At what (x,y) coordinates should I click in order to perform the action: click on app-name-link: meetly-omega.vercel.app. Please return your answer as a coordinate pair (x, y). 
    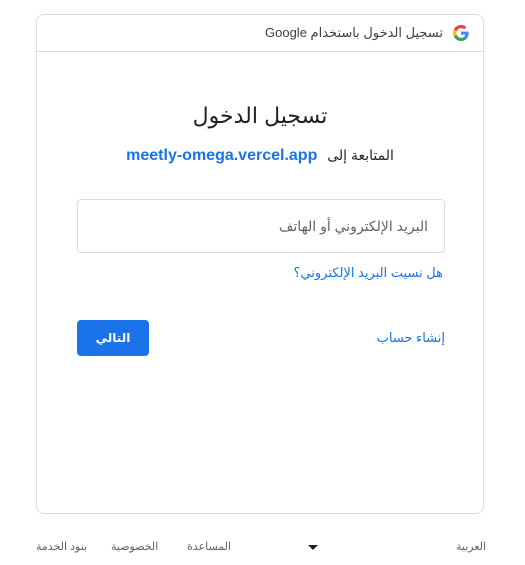
    Looking at the image, I should click on (221, 155).